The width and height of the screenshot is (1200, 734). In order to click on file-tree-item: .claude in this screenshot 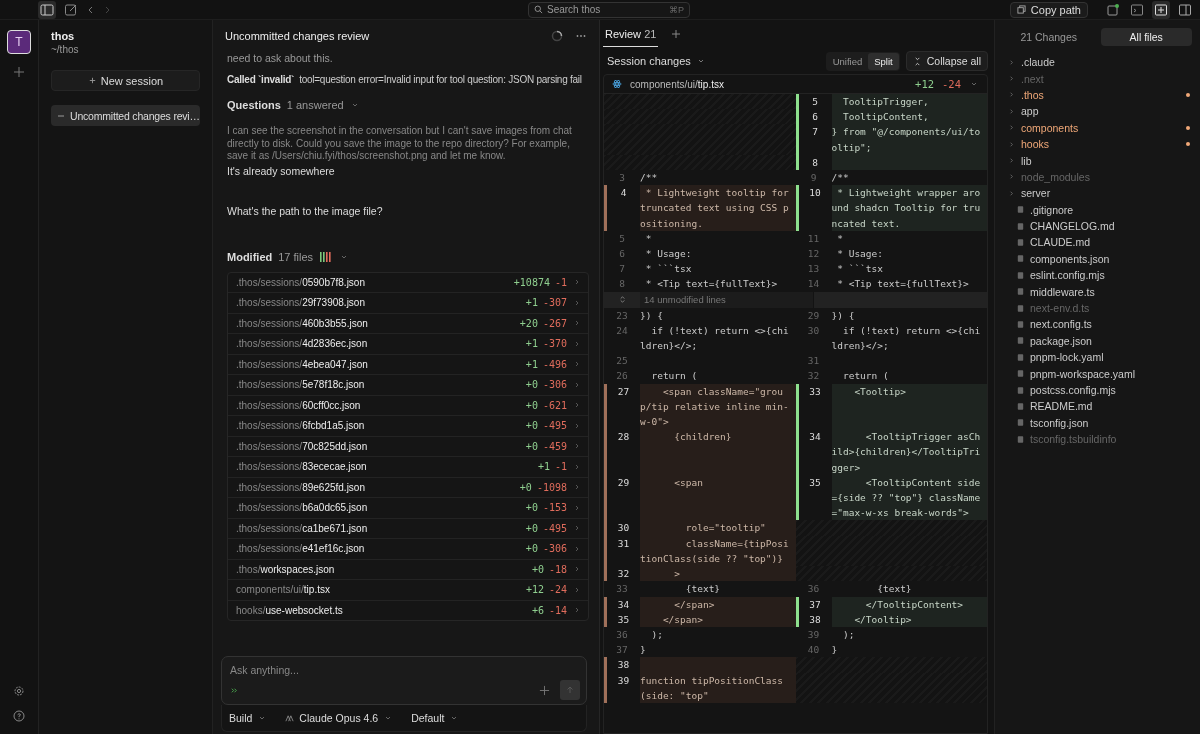, I will do `click(1103, 62)`.